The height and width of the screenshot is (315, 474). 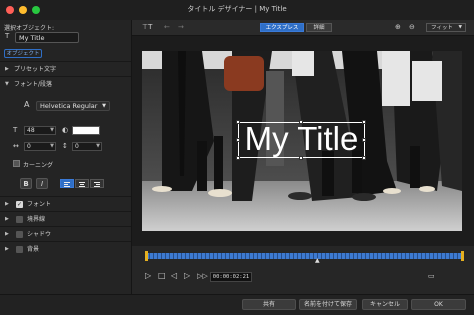 I want to click on shadow-effect-checkbox, so click(x=19, y=234).